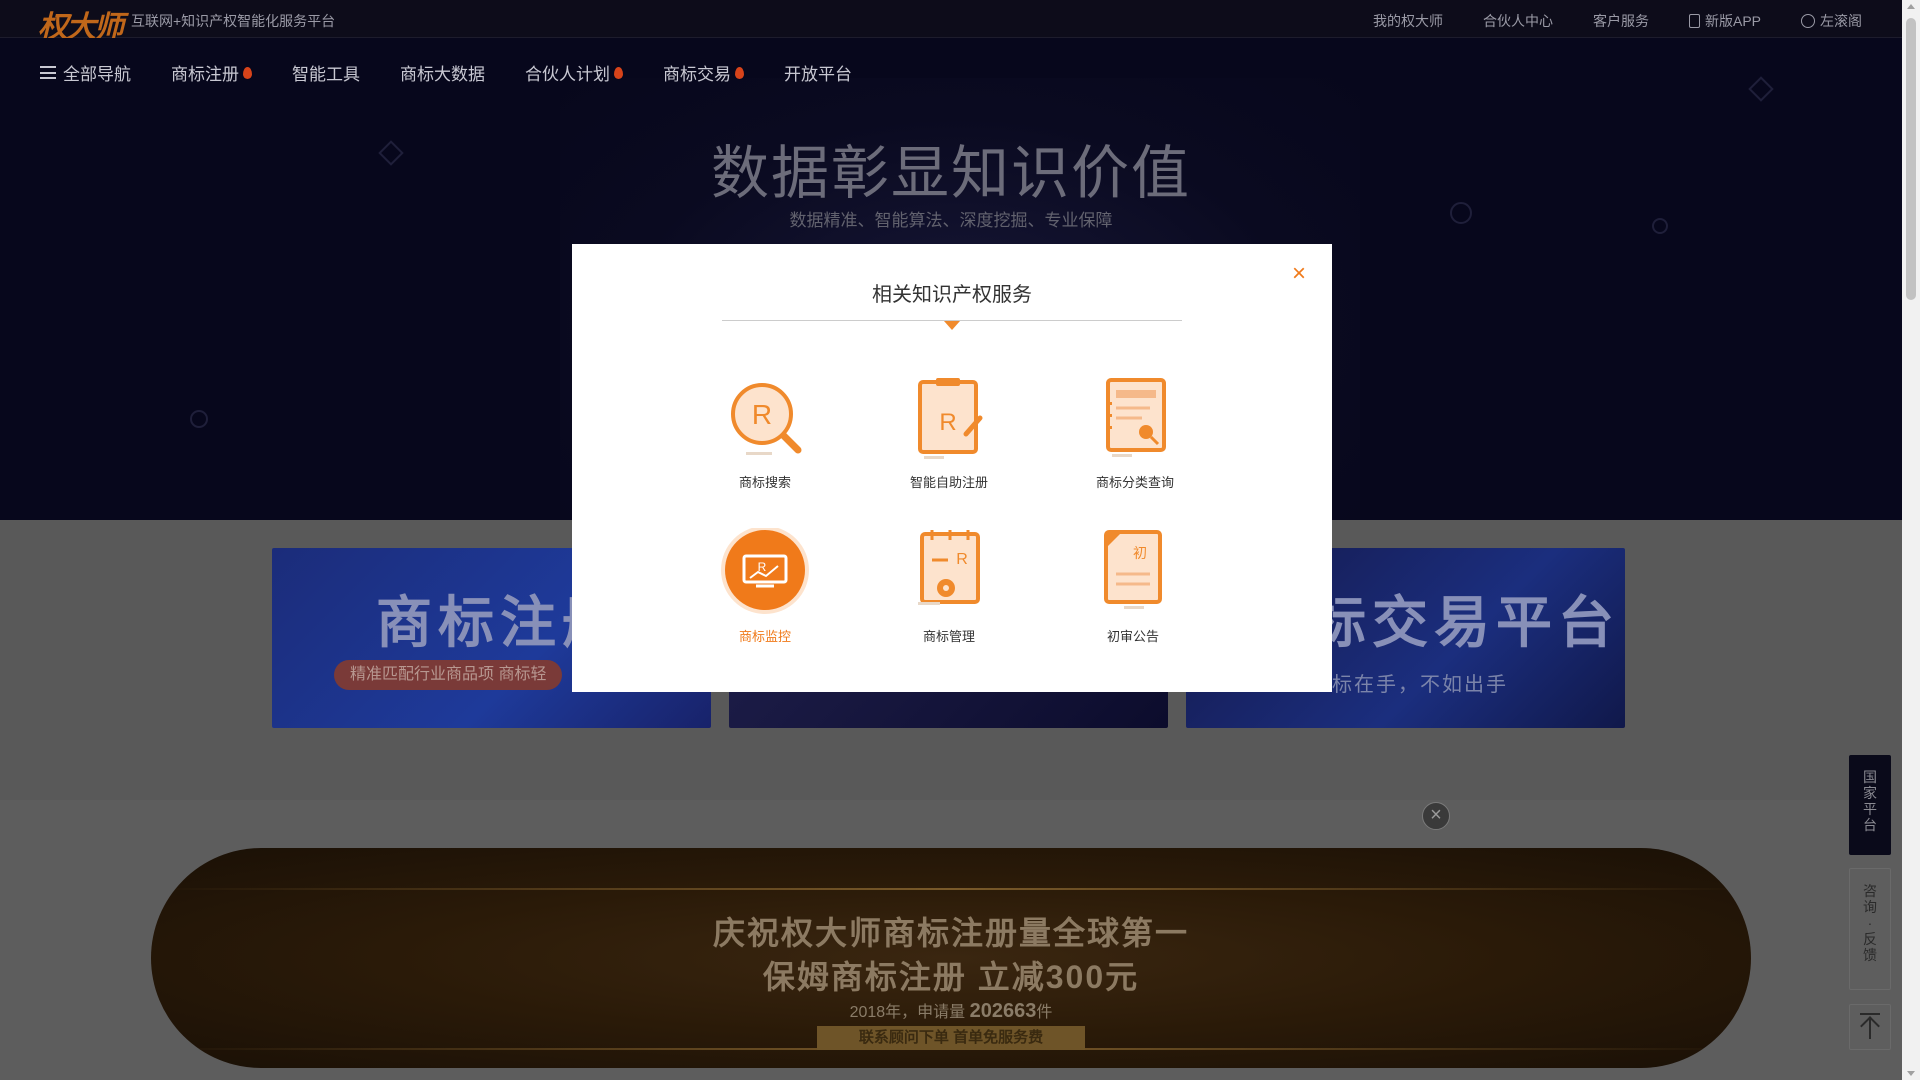 Image resolution: width=1920 pixels, height=1080 pixels. Describe the element at coordinates (1465, 622) in the screenshot. I see `card-title: 标交易平台` at that location.